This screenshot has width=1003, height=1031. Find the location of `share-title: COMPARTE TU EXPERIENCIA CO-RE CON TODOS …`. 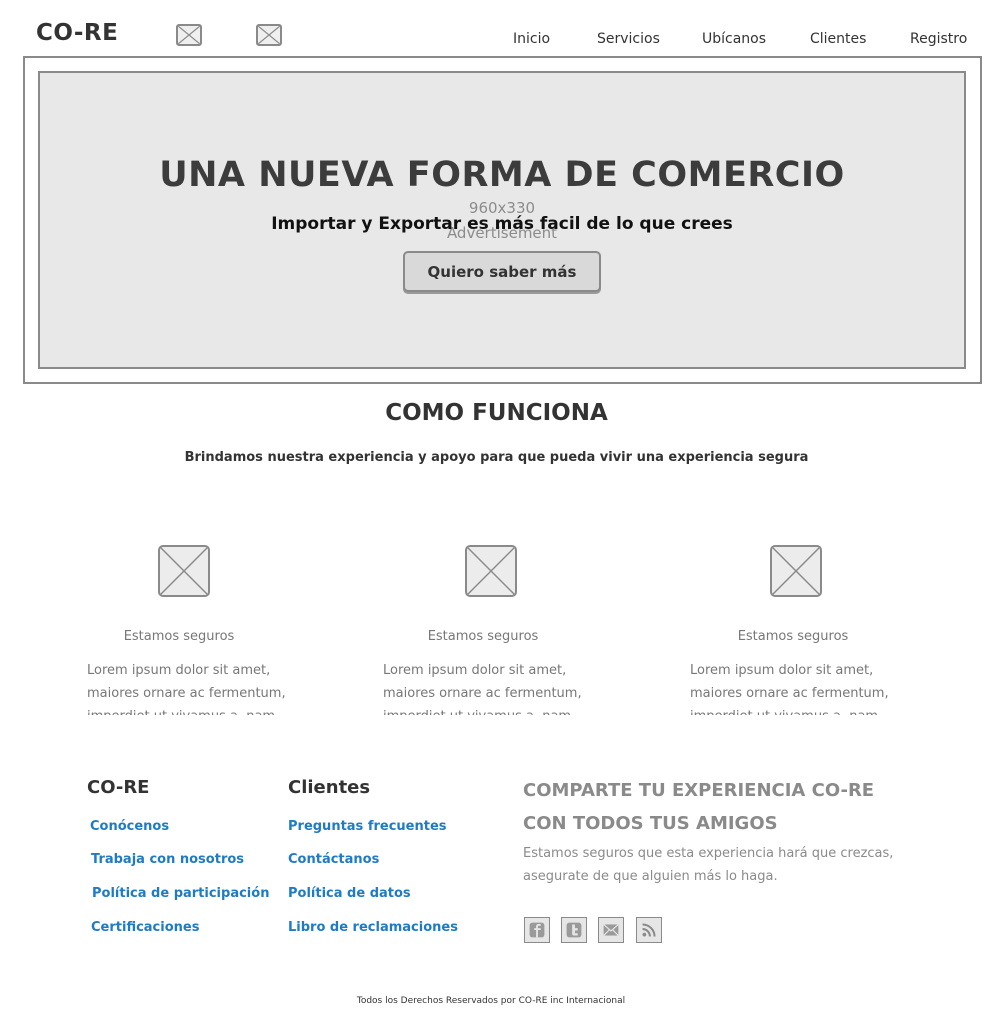

share-title: COMPARTE TU EXPERIENCIA CO-RE CON TODOS … is located at coordinates (699, 807).